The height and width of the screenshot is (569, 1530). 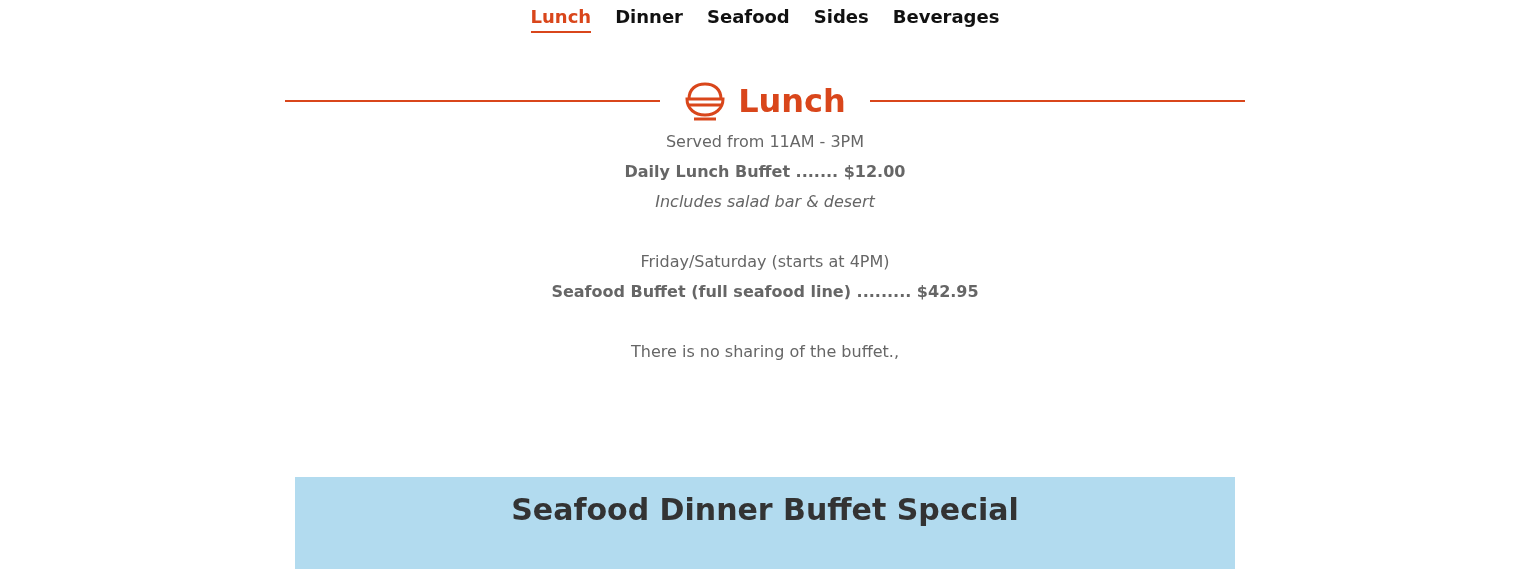 What do you see at coordinates (946, 18) in the screenshot?
I see `menu-tab: Beverages` at bounding box center [946, 18].